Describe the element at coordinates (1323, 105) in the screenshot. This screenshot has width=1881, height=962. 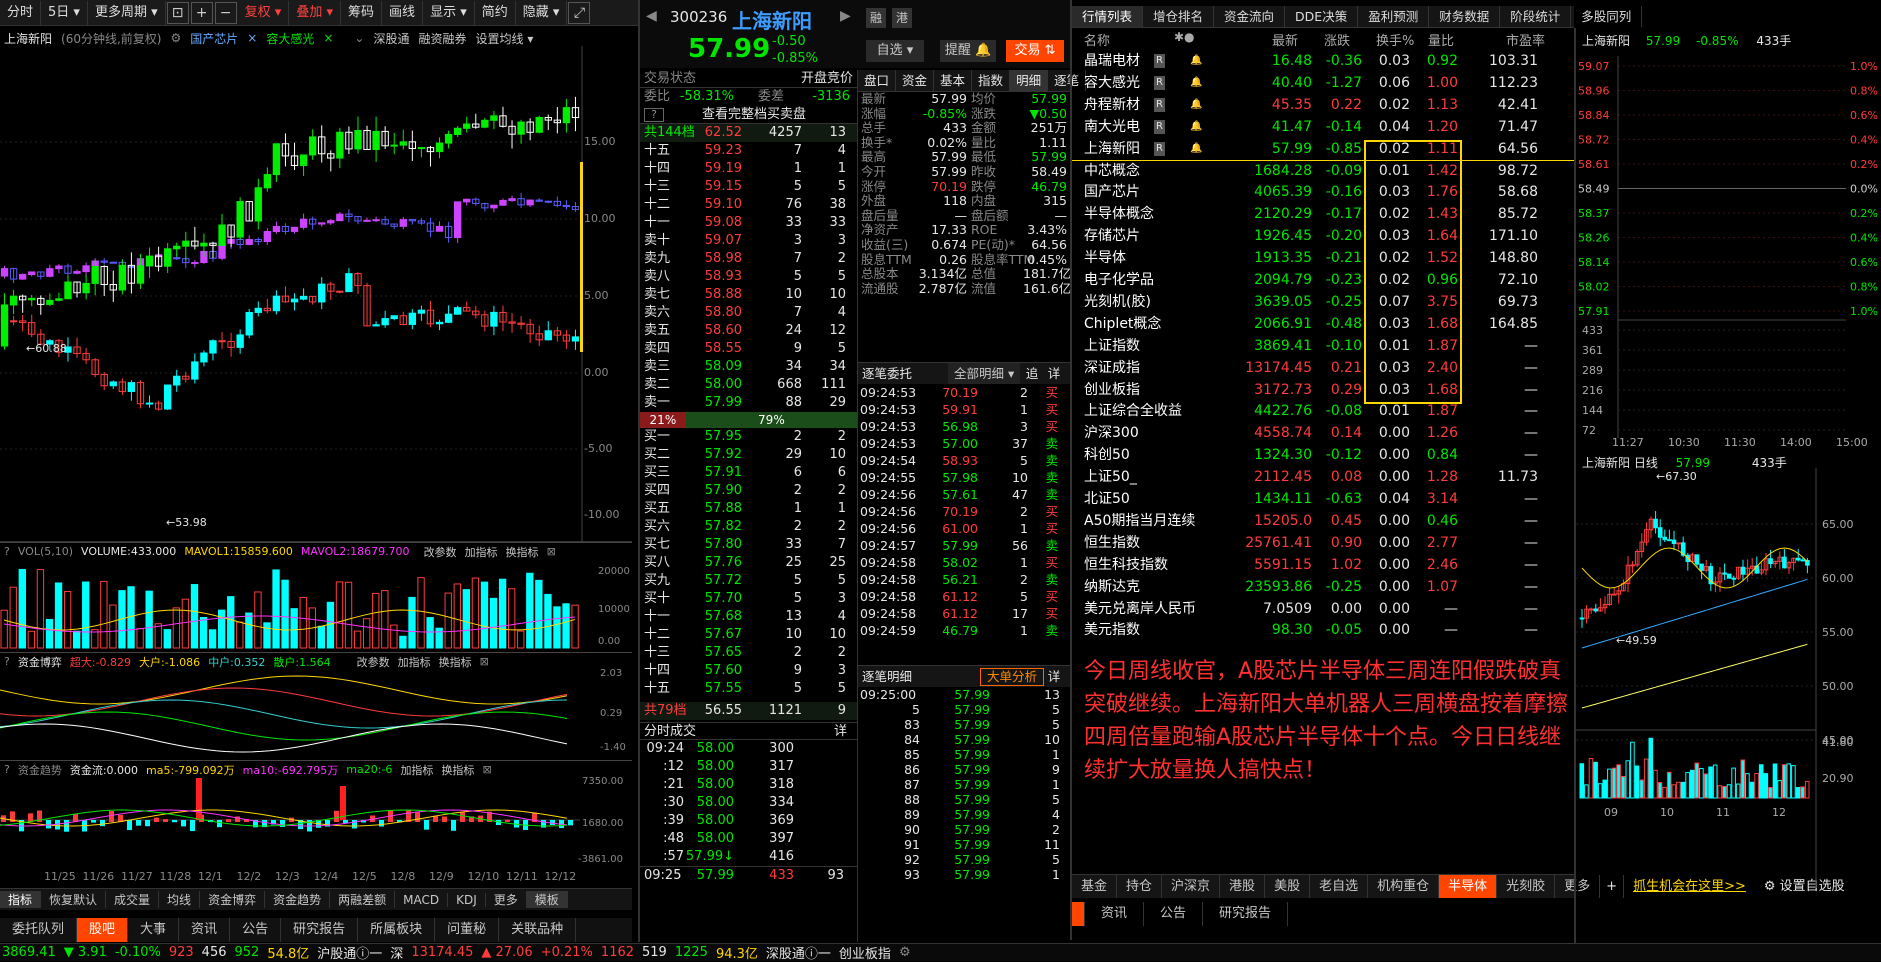
I see `table-row: 舟程新材 R 🔔 45.35 0.22 0.02 1.13 42.41` at that location.